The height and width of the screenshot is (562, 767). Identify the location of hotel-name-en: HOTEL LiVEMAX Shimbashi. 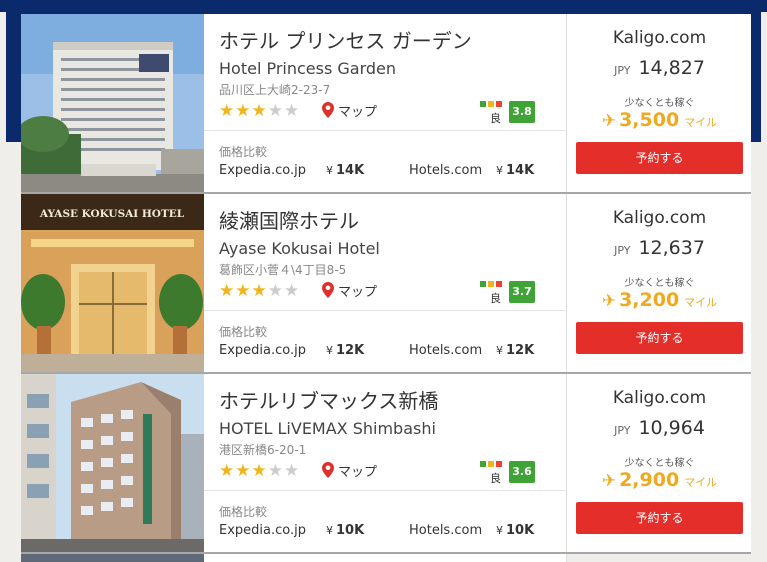
(327, 428).